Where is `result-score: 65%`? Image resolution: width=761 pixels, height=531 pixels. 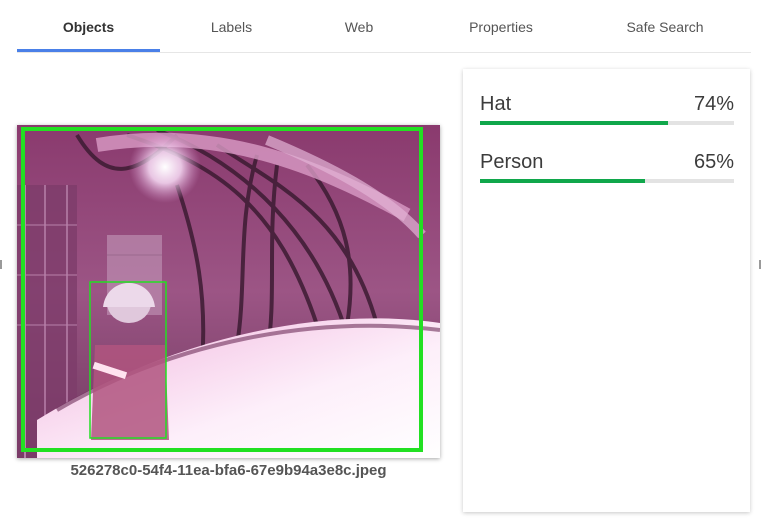 result-score: 65% is located at coordinates (713, 162).